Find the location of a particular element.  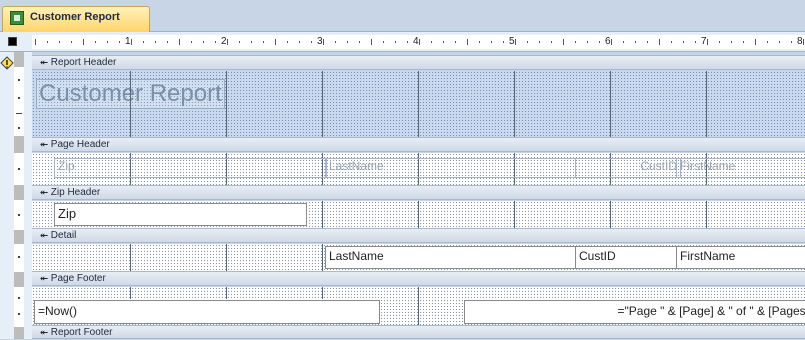

lastname-textbox: LastName is located at coordinates (451, 257).